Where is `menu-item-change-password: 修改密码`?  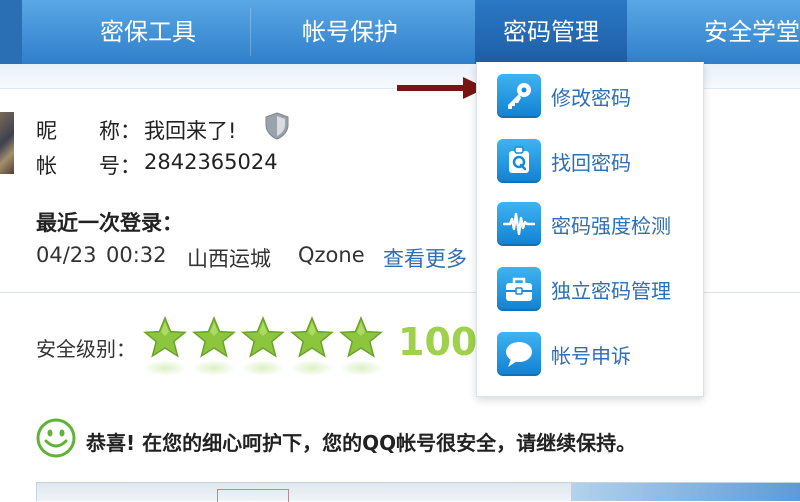
menu-item-change-password: 修改密码 is located at coordinates (597, 97).